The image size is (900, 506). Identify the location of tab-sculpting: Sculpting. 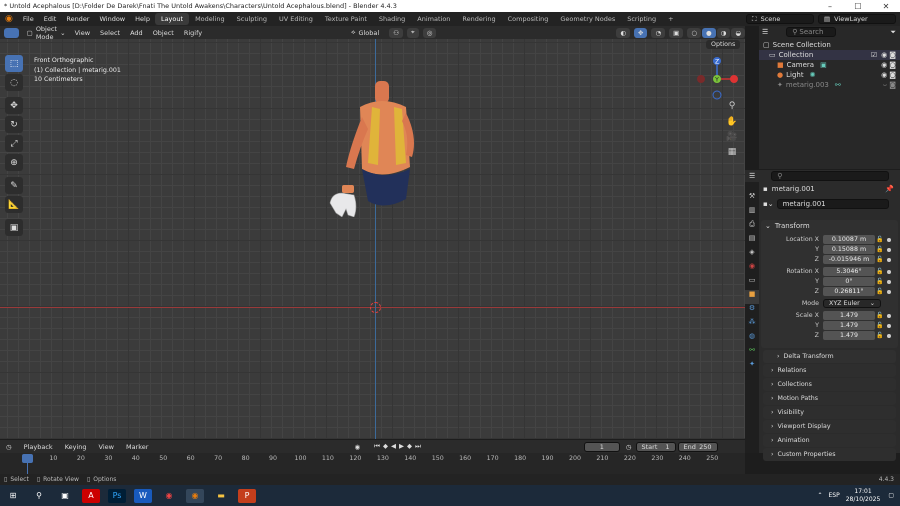
(252, 19).